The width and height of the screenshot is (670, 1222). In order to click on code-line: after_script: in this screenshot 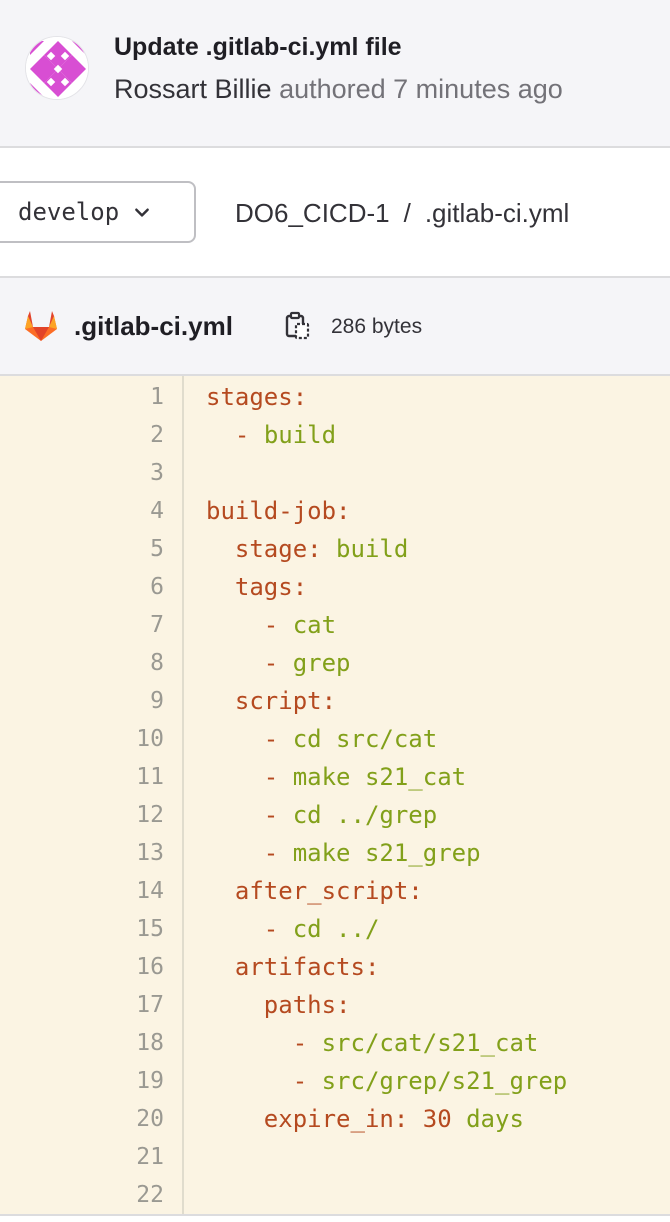, I will do `click(314, 891)`.